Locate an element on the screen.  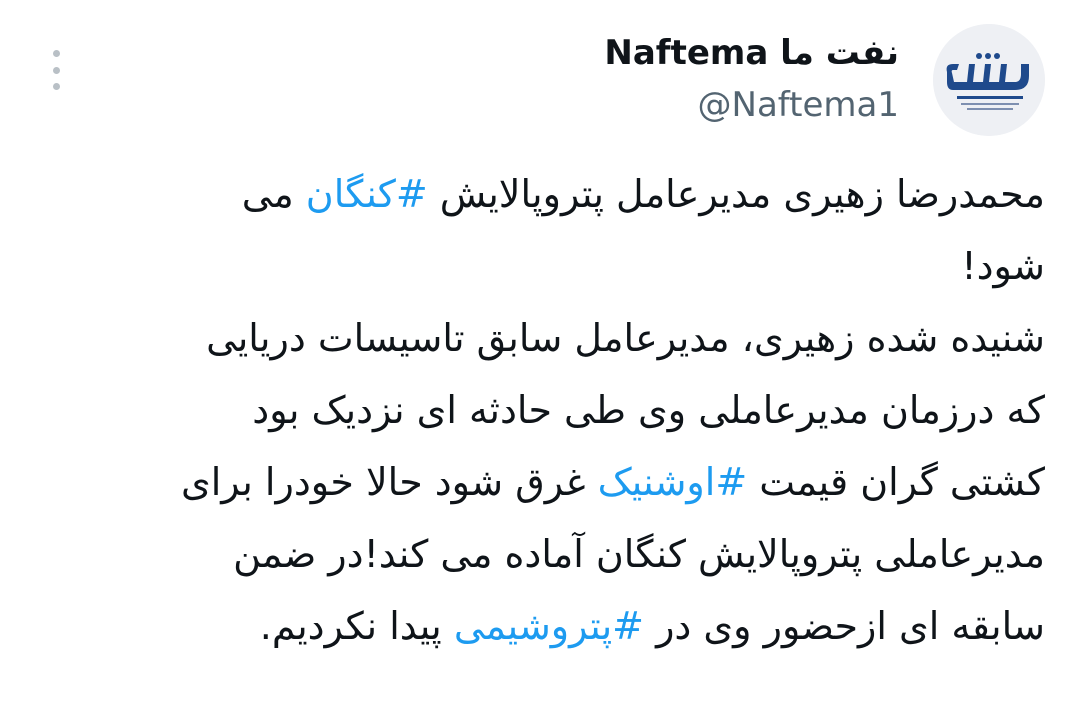
tweet-text-segment: سابقه ای ازحضور وی در is located at coordinates (844, 626).